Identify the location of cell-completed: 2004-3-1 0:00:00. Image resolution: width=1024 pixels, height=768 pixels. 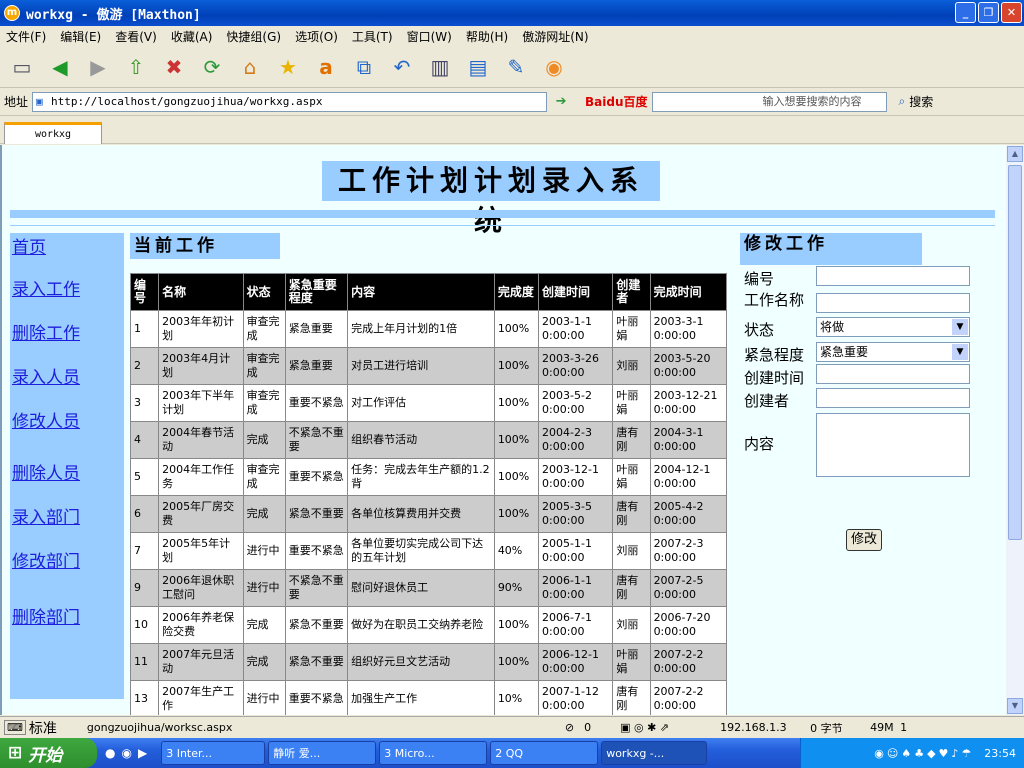
(688, 440).